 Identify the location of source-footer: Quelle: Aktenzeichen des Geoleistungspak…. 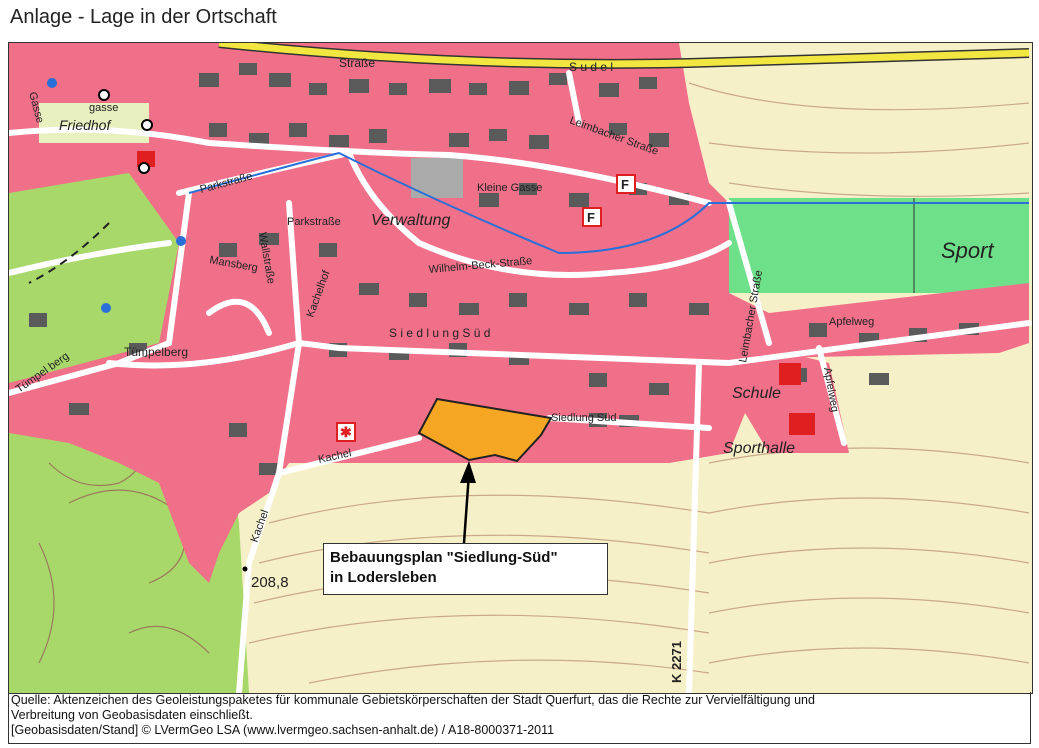
(519, 718).